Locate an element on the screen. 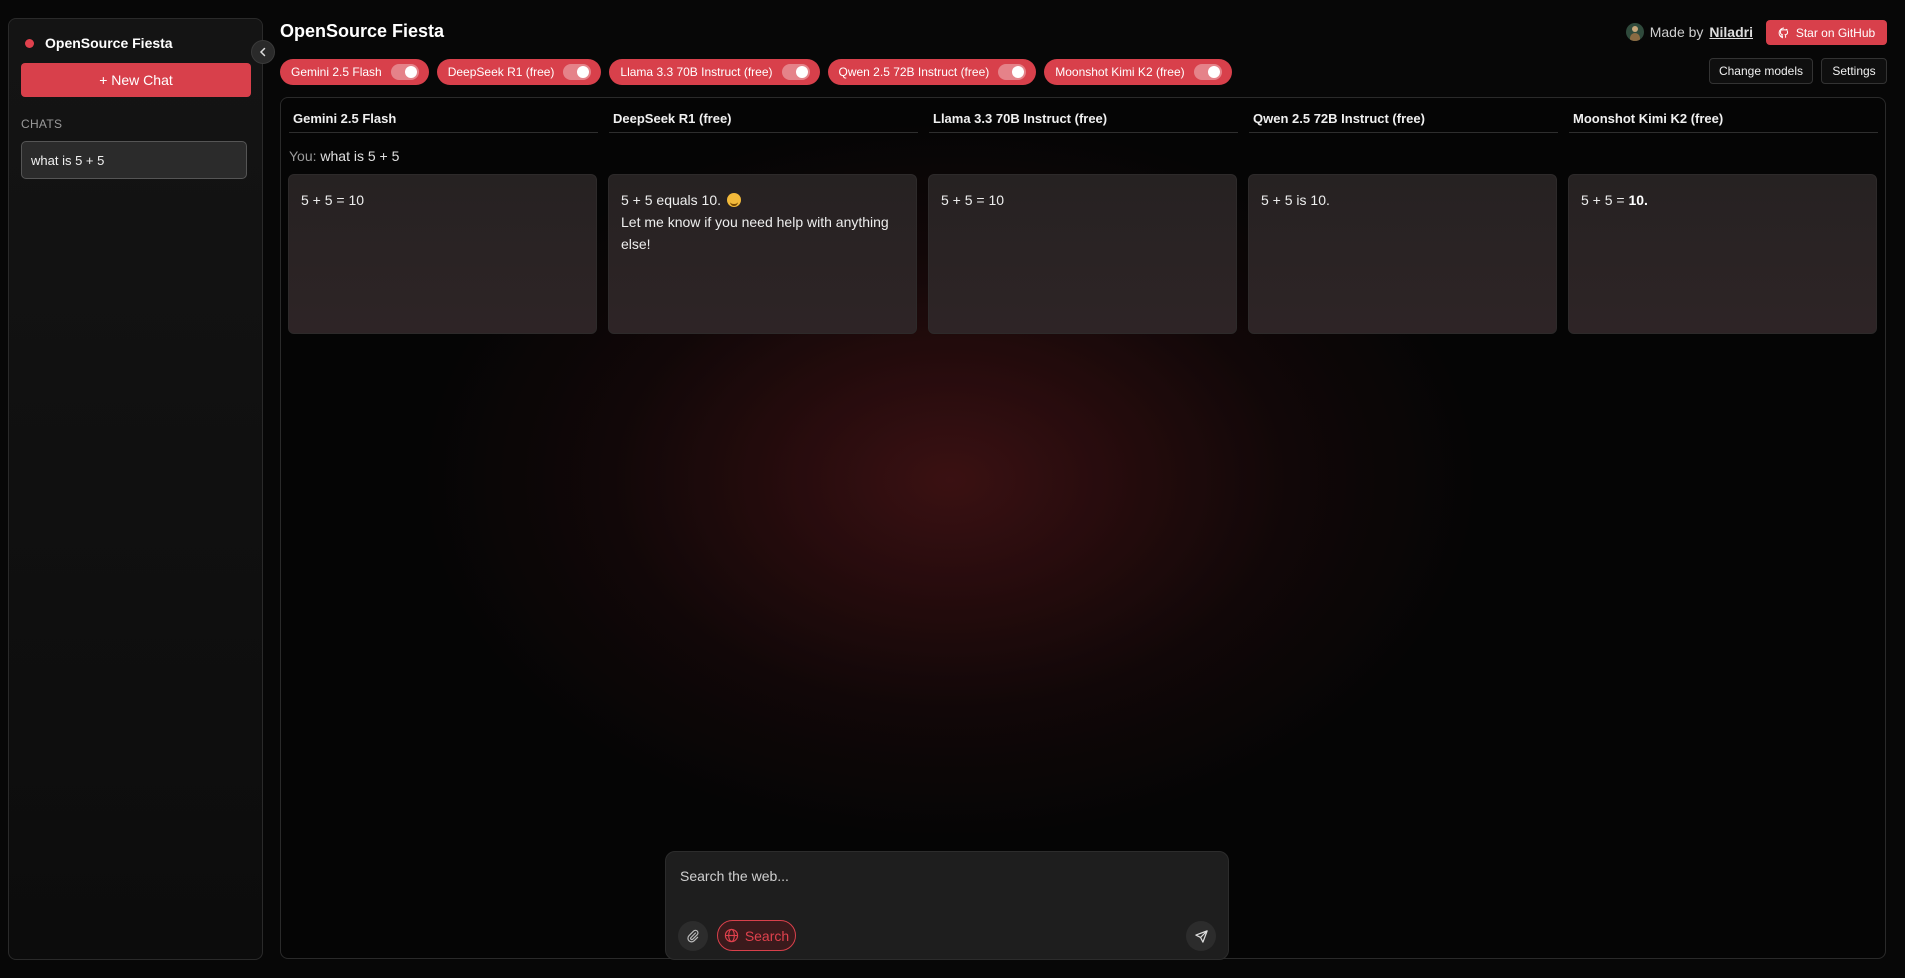 The image size is (1905, 978). author-avatar is located at coordinates (1634, 32).